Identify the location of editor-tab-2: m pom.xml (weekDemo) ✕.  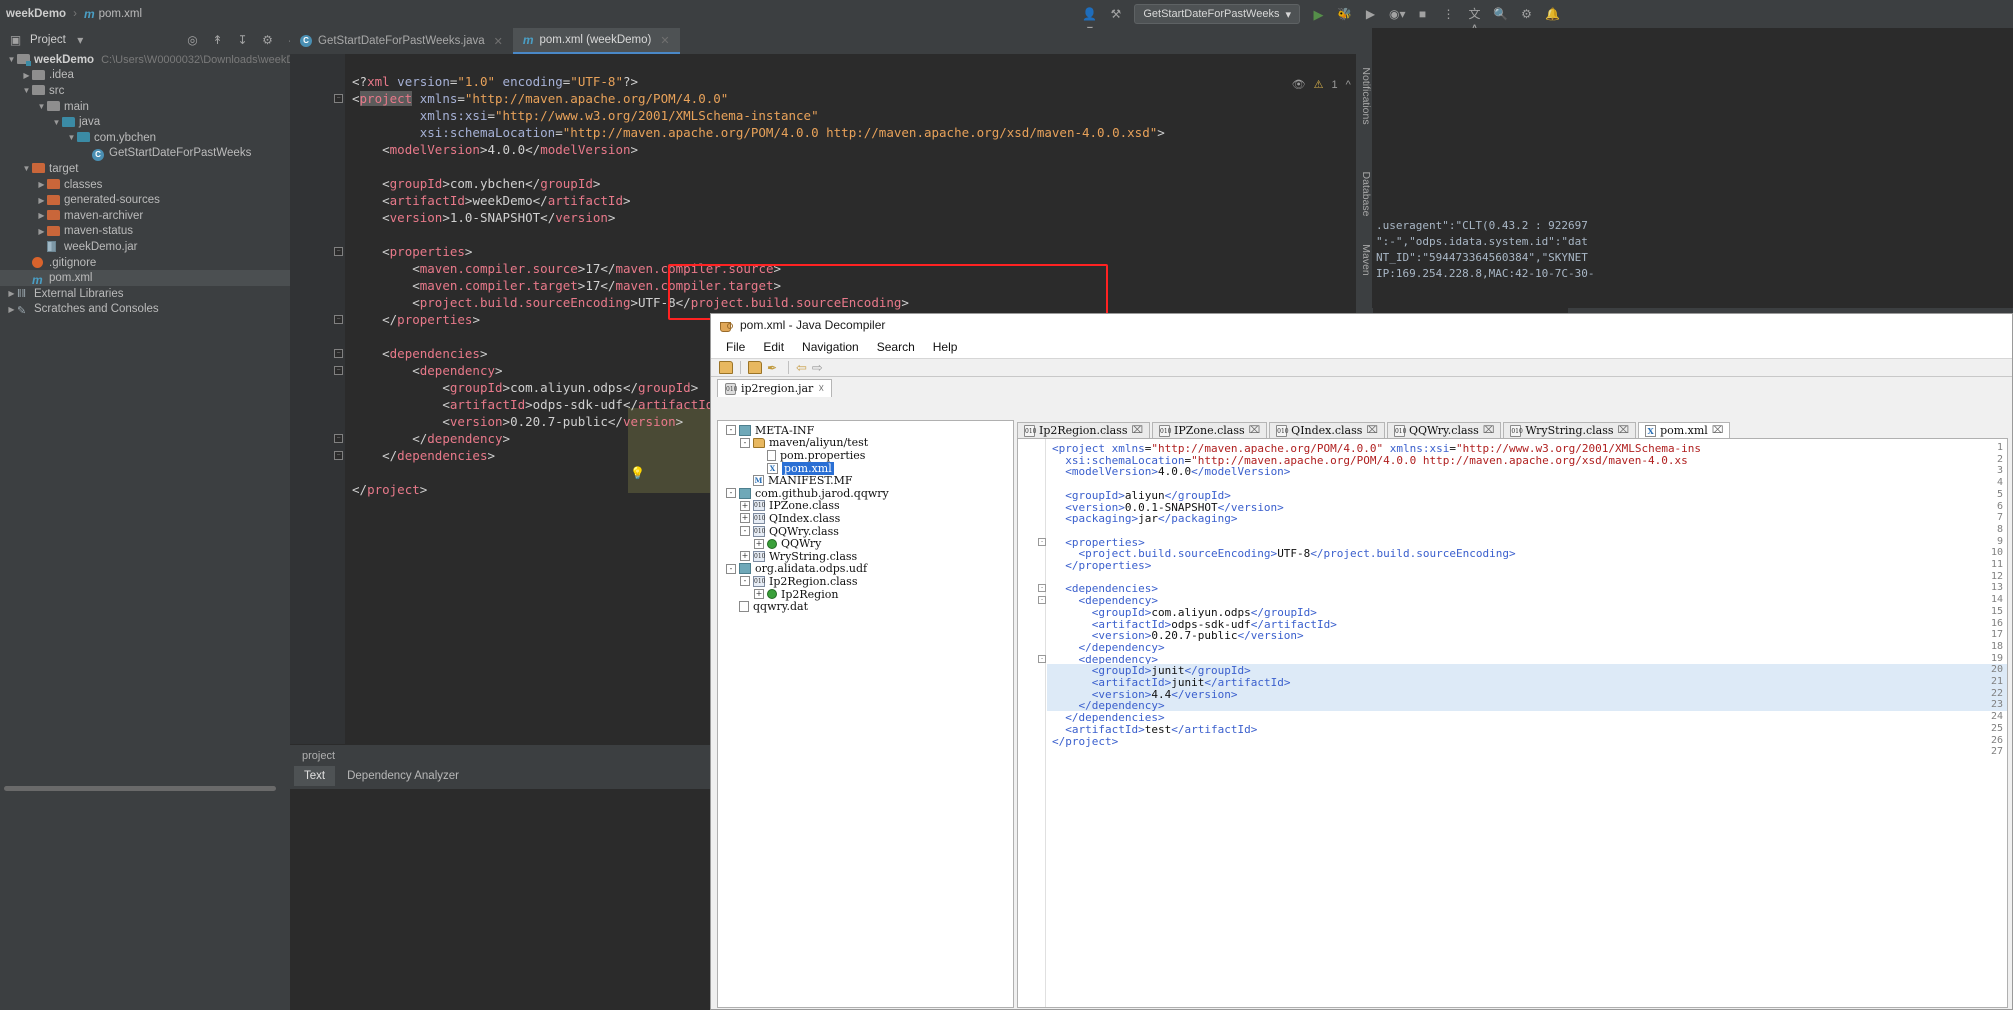
(596, 41).